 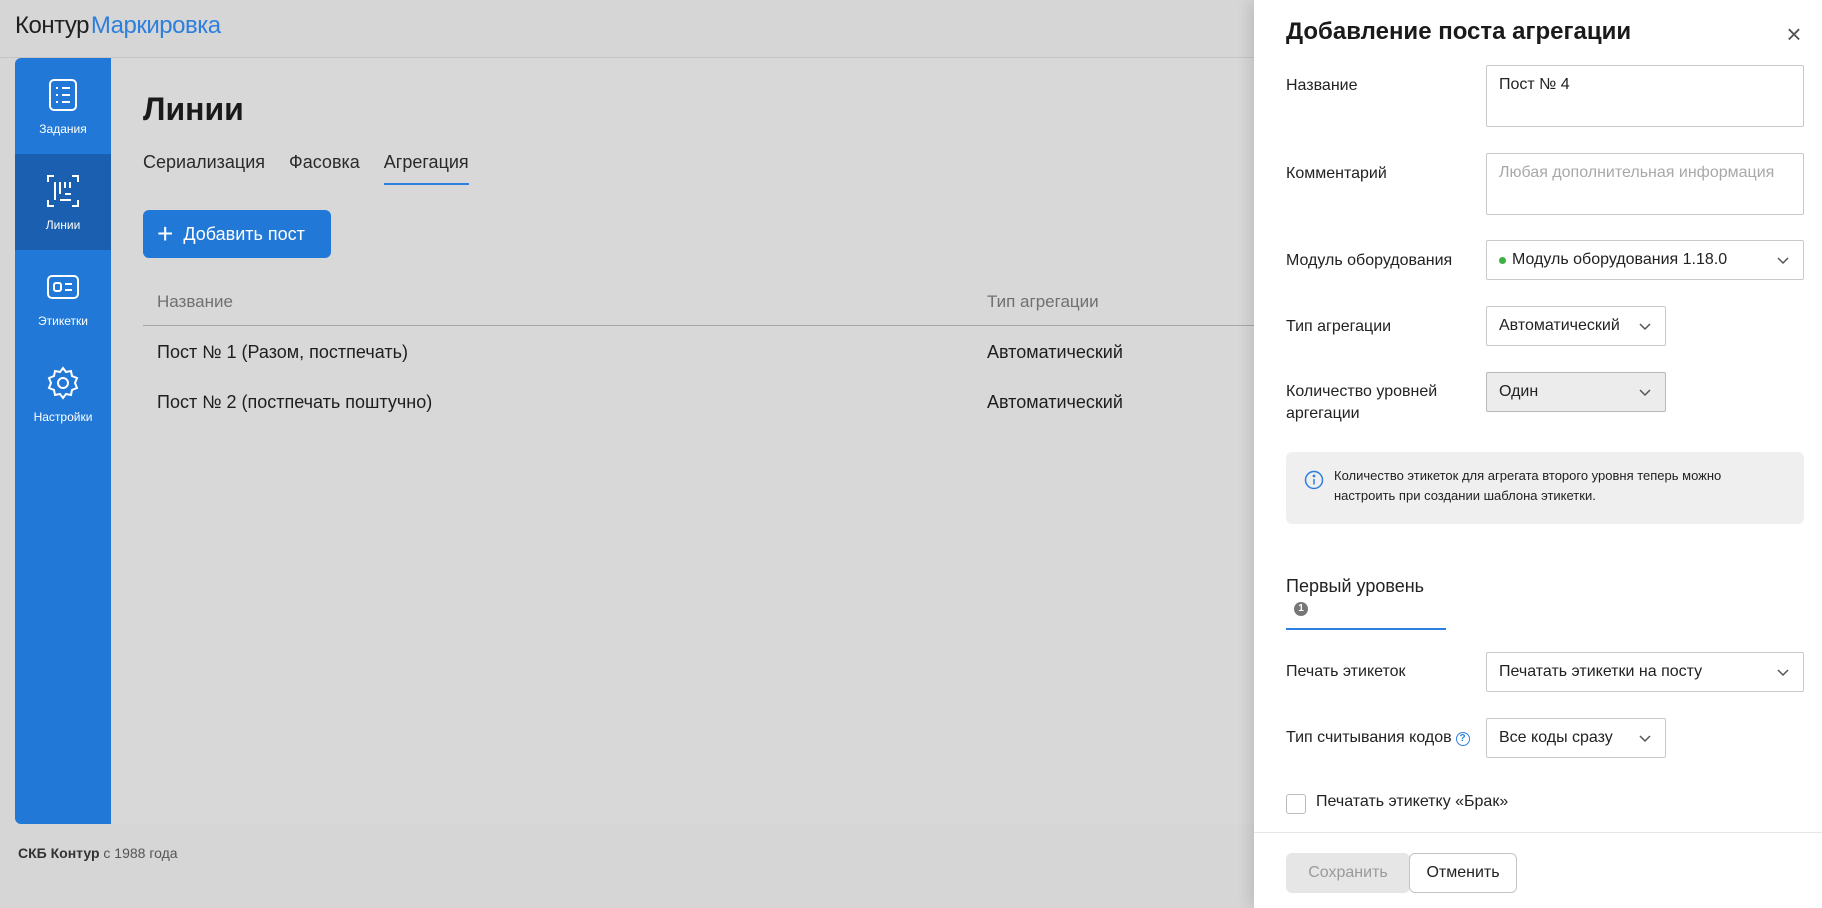 I want to click on levels-label-line1: Количество уровней, so click(x=1362, y=391).